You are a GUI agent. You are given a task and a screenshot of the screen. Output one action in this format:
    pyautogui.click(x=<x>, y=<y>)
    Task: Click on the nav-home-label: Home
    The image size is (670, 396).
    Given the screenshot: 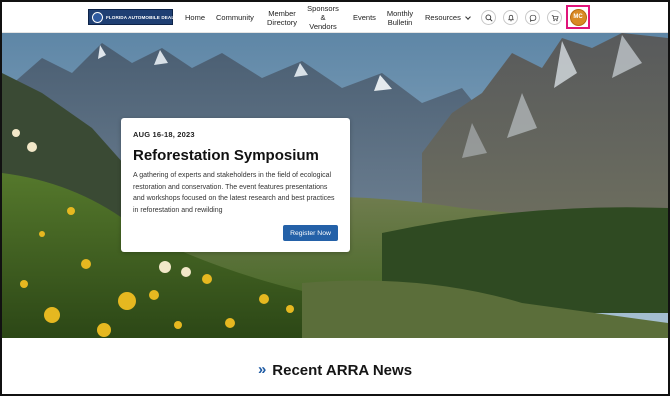 What is the action you would take?
    pyautogui.click(x=195, y=17)
    